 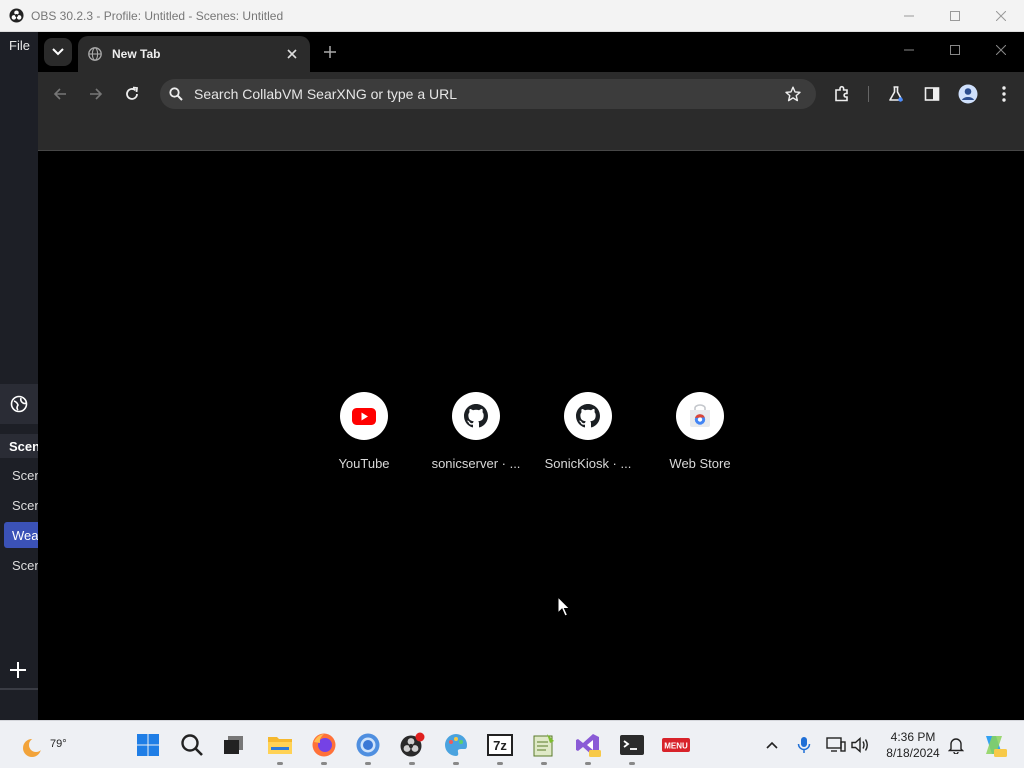 I want to click on show-hidden-icons-button, so click(x=772, y=745).